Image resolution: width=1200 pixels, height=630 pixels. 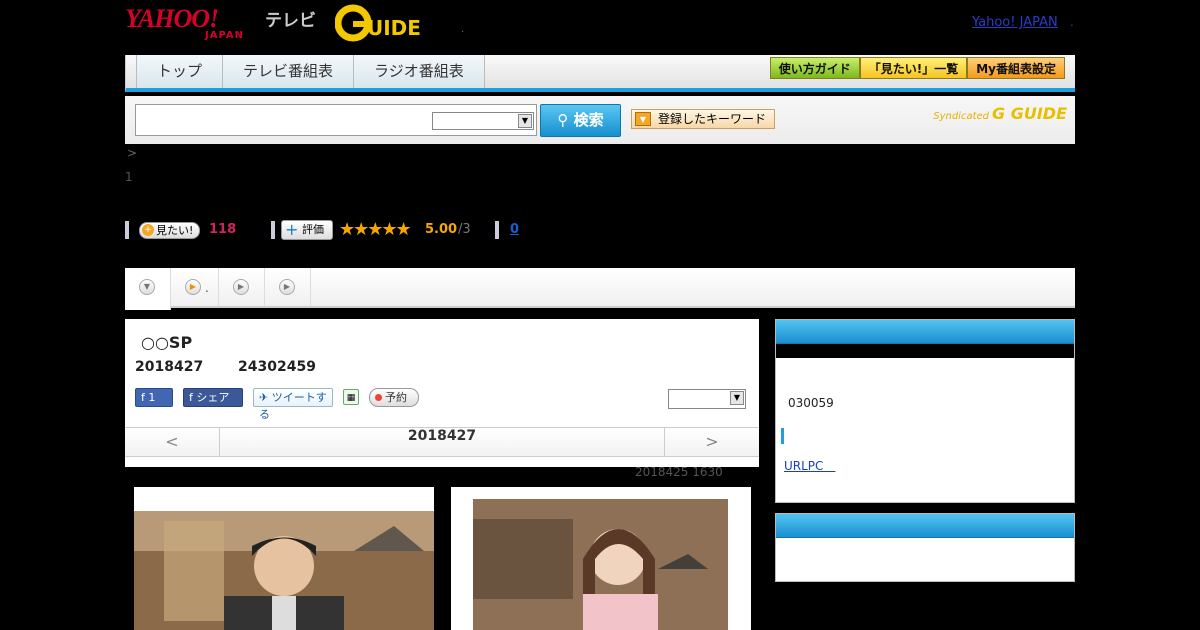 I want to click on rating-row: + 見たい! 118 + 評価 ★★★★★ 5.00 /3 0, so click(x=600, y=231).